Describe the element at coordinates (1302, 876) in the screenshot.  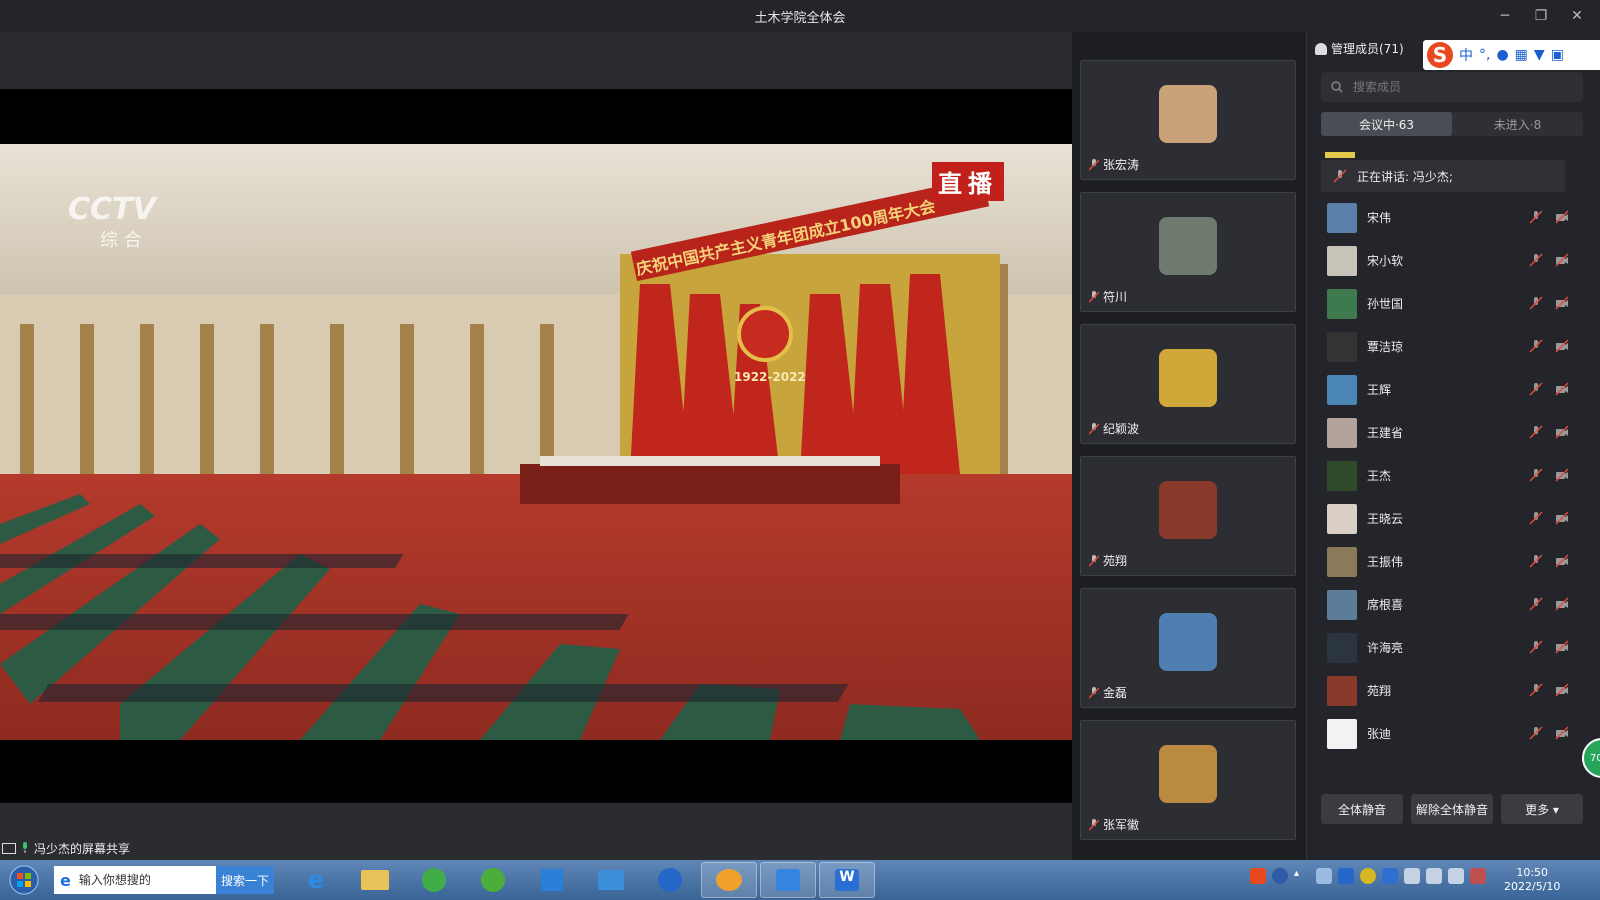
I see `expand-tray-icon: ▴` at that location.